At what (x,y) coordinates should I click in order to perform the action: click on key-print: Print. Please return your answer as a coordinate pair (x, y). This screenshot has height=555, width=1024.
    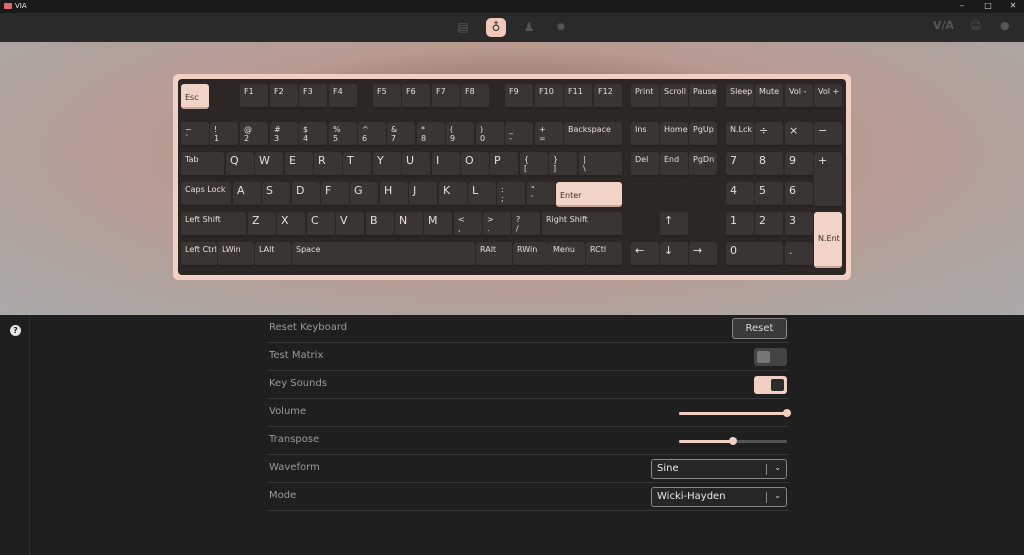
    Looking at the image, I should click on (645, 96).